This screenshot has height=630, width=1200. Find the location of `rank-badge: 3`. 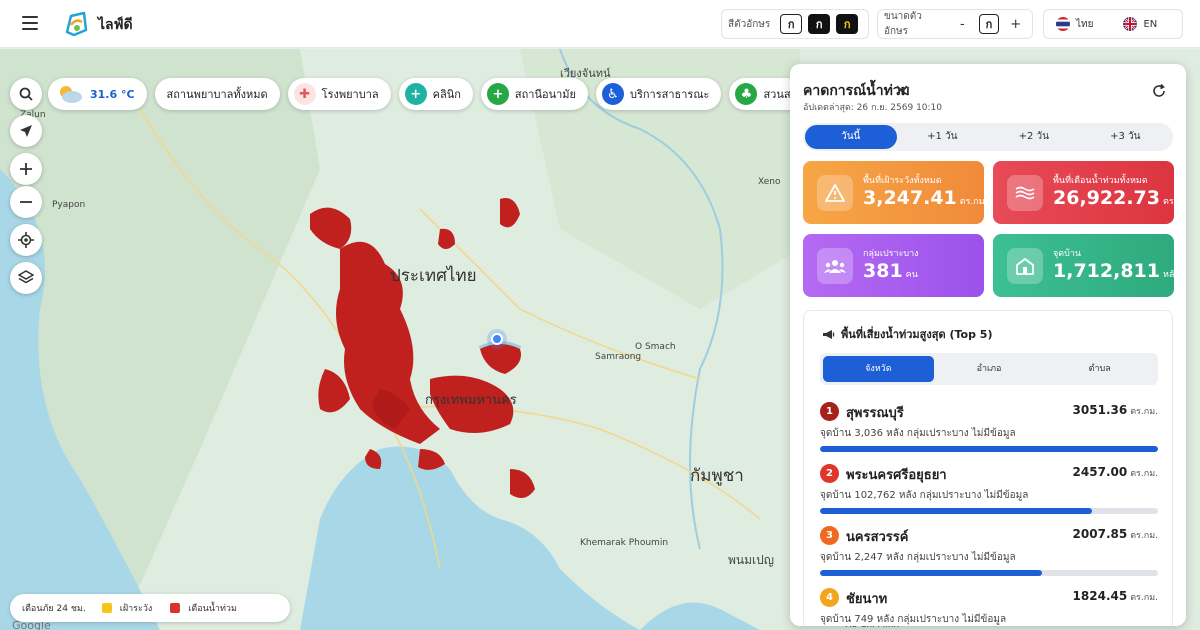

rank-badge: 3 is located at coordinates (829, 535).